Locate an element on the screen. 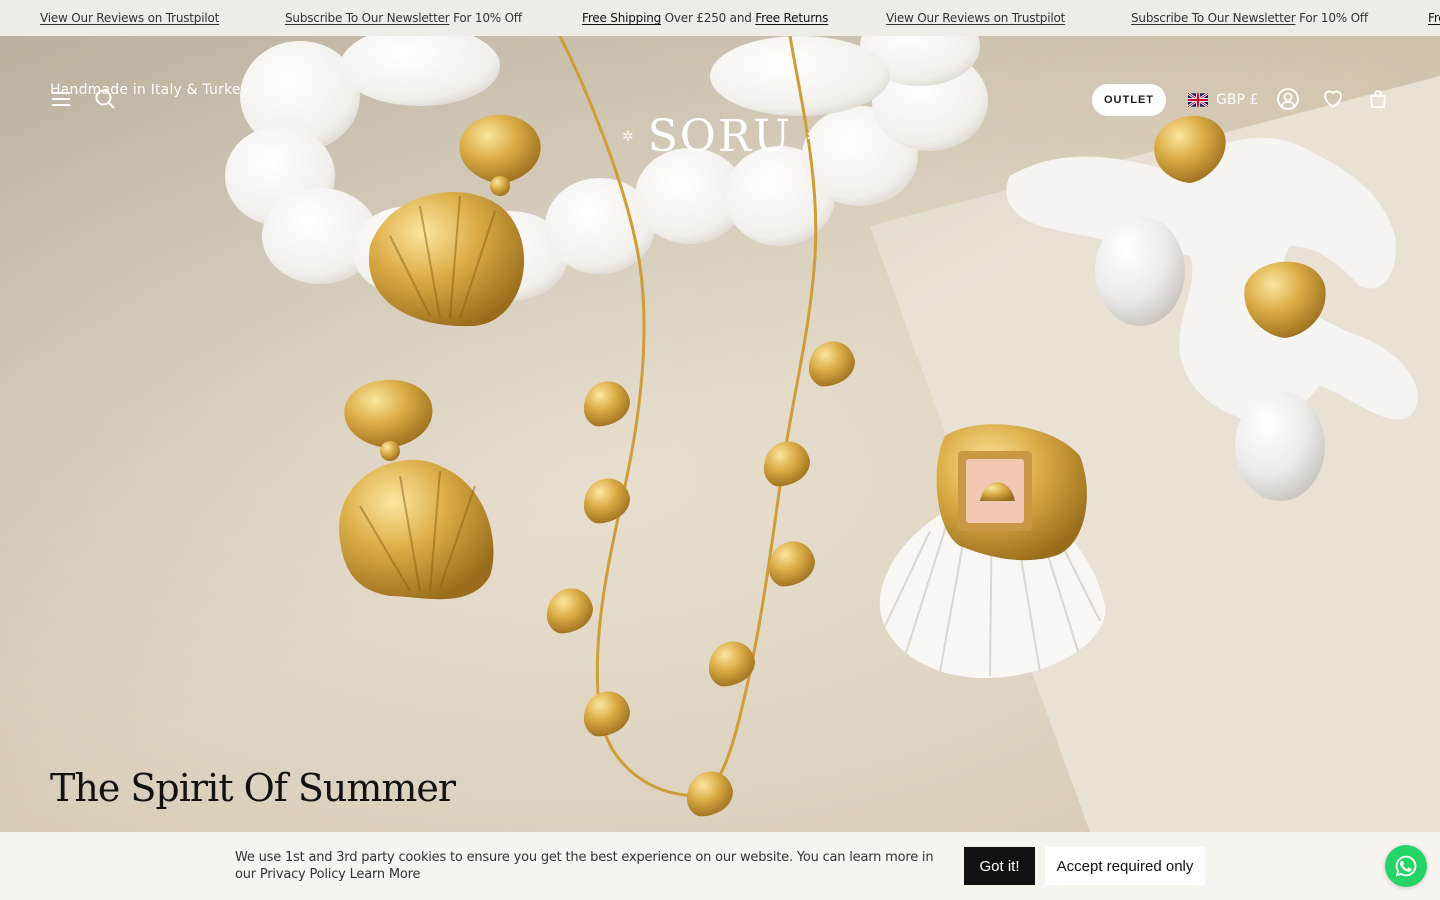 This screenshot has width=1440, height=900. soru-logo: ✲ SORU ✲ is located at coordinates (720, 136).